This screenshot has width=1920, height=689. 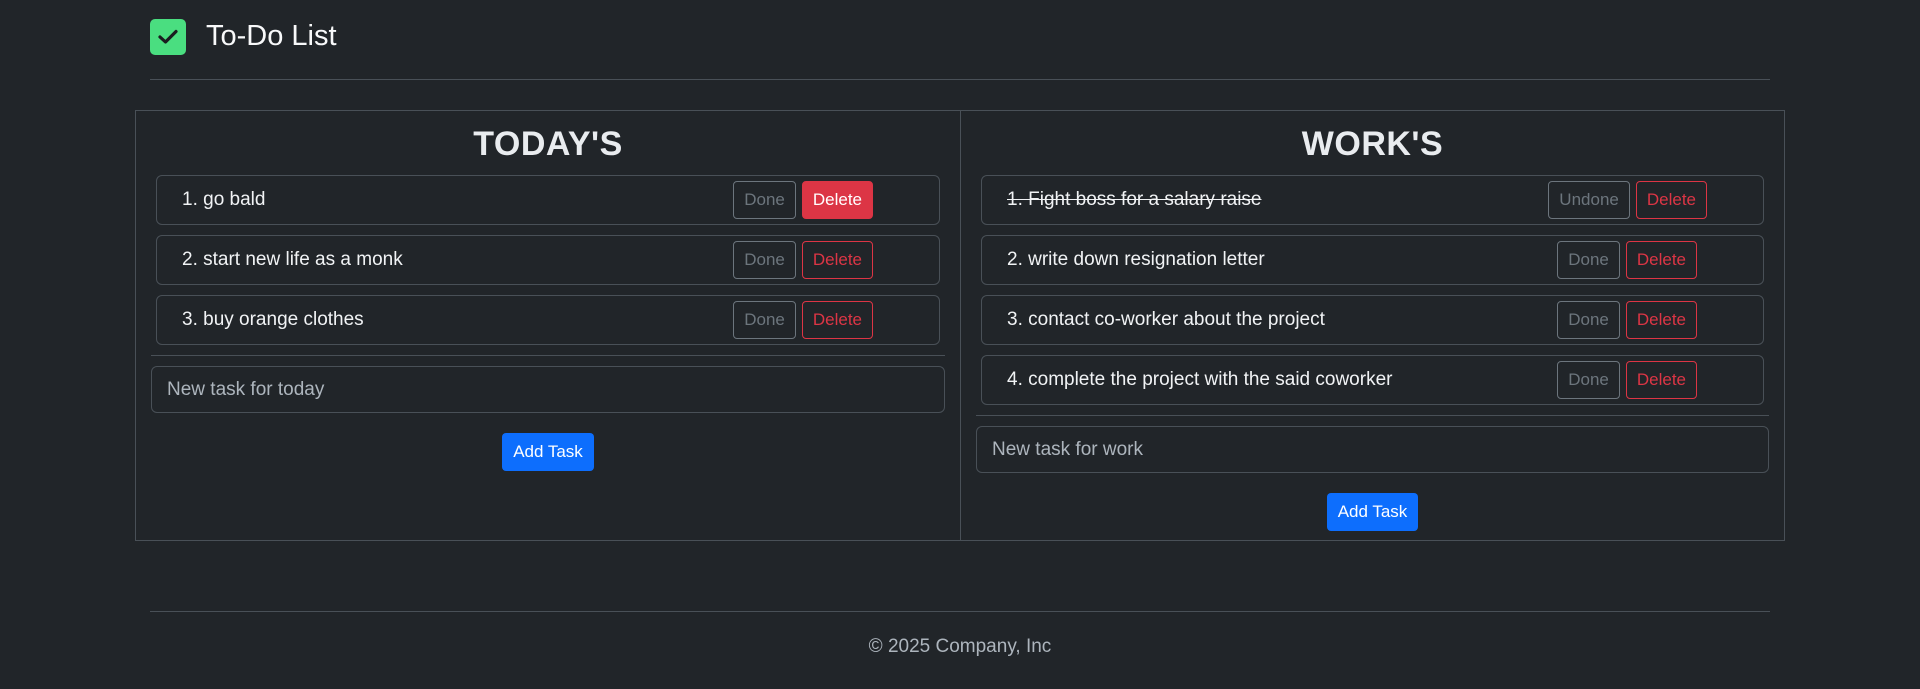 I want to click on today-title: TODAY'S, so click(x=548, y=144).